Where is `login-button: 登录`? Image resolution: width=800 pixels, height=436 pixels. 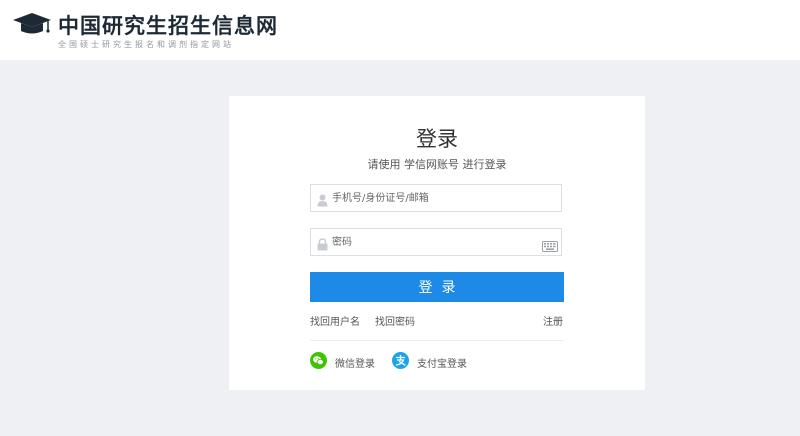
login-button: 登录 is located at coordinates (437, 287).